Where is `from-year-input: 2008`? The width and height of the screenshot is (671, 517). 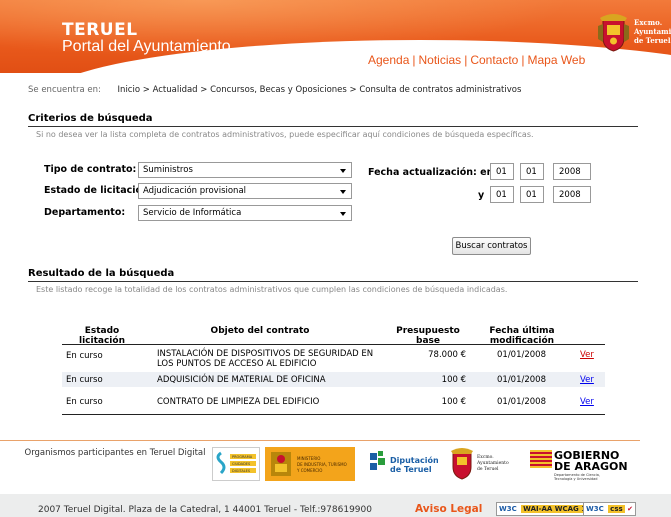
from-year-input: 2008 is located at coordinates (572, 171).